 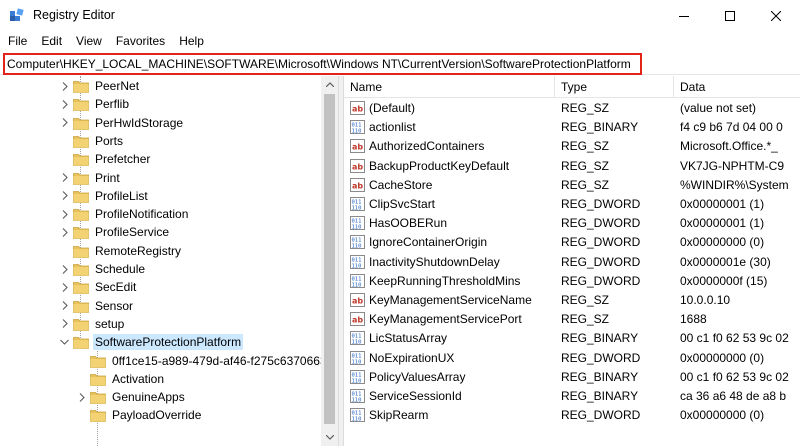 I want to click on value-row: ab KeyManagementServicePort REG_SZ 1688, so click(x=572, y=319).